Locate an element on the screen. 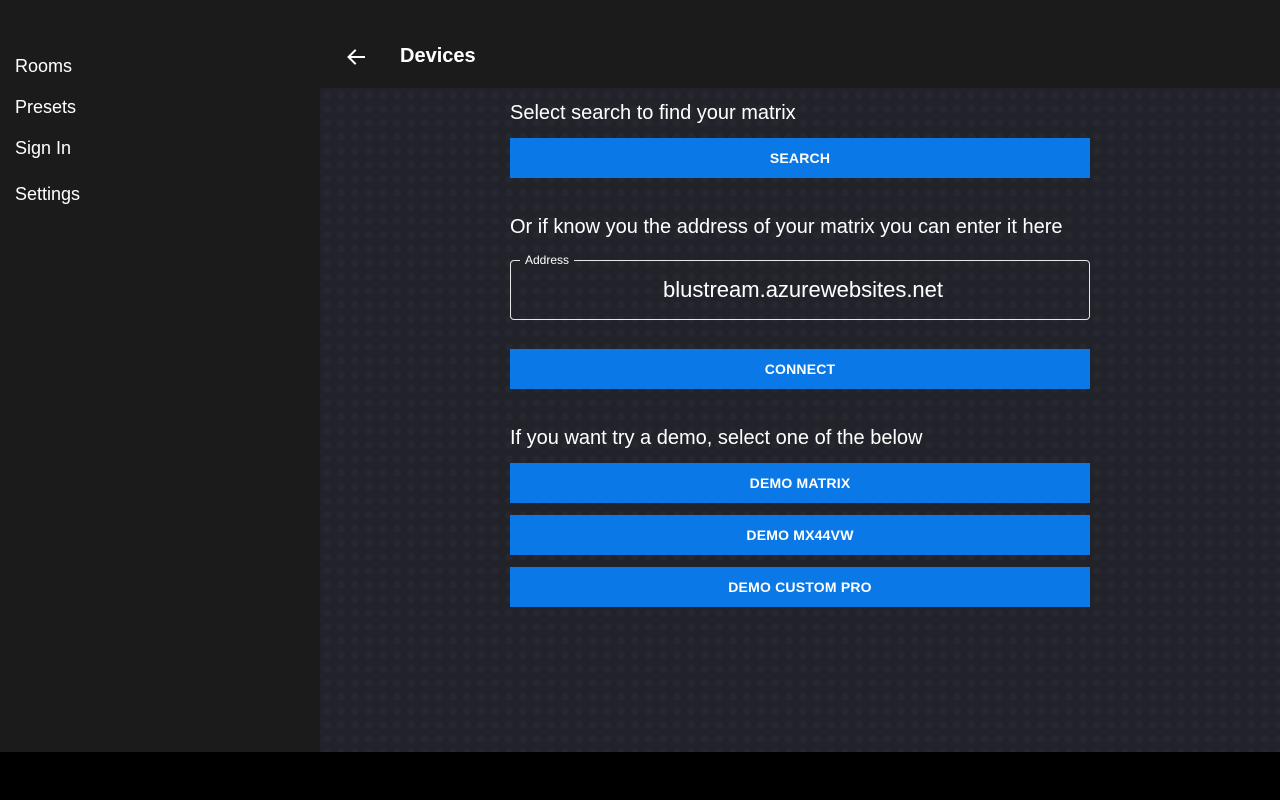  demo-custom-pro-button: DEMO CUSTOM PRO is located at coordinates (800, 587).